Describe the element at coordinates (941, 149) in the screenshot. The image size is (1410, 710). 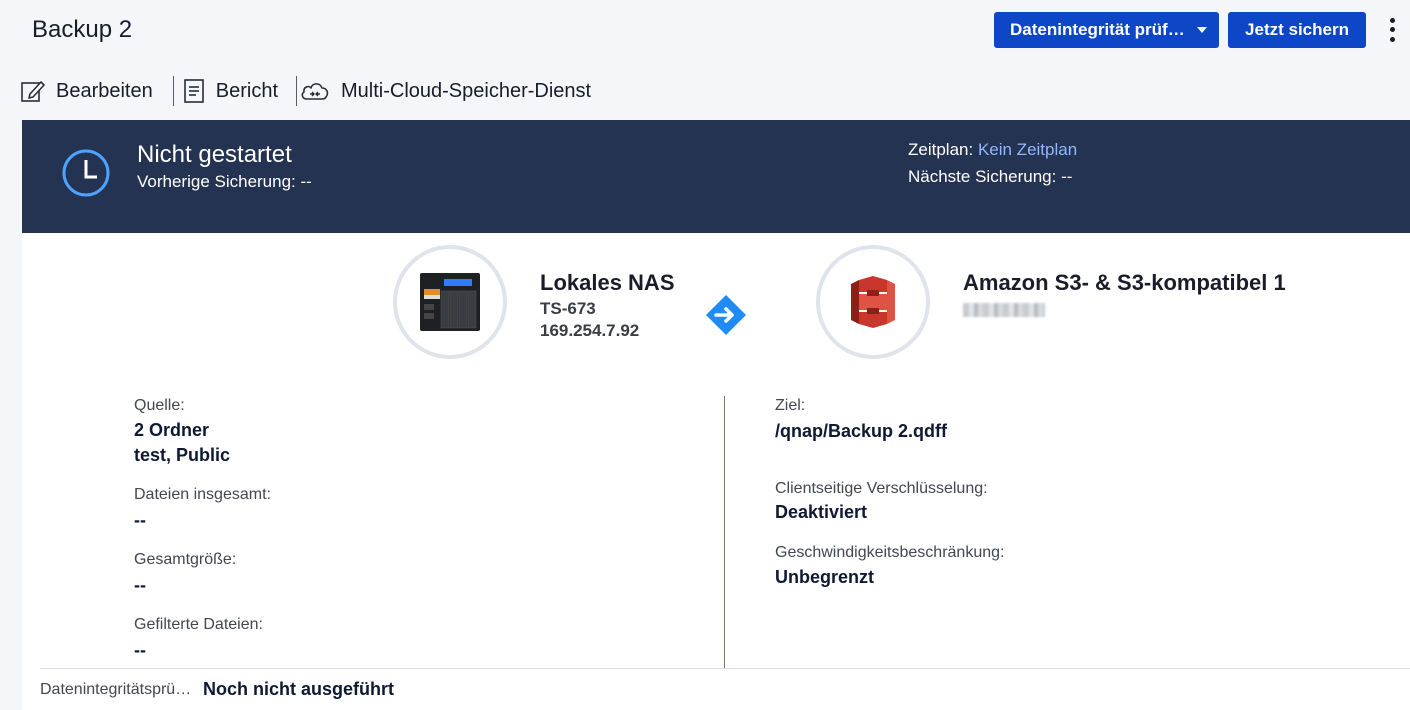
I see `schedule-label: Zeitplan:` at that location.